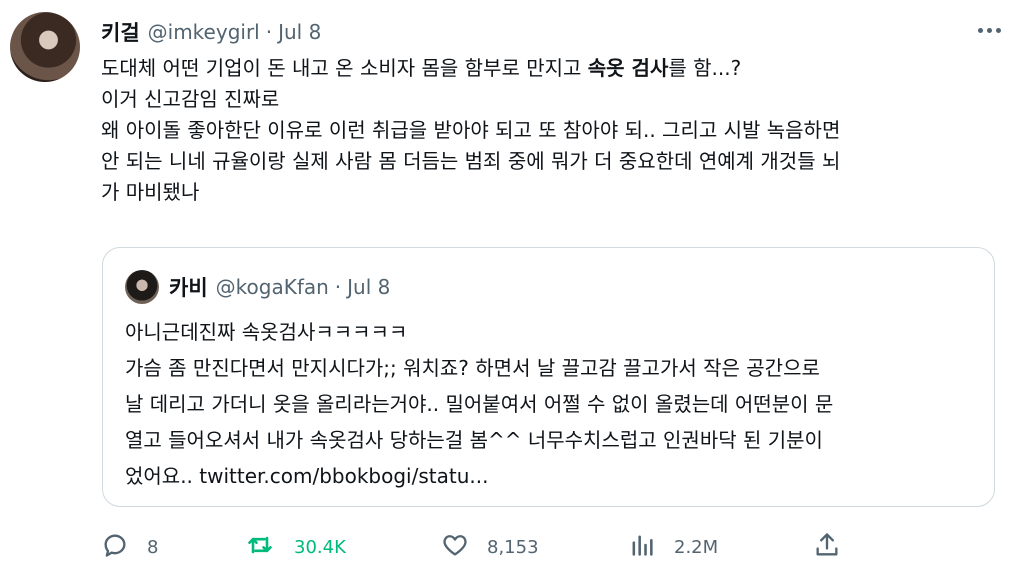 The width and height of the screenshot is (1024, 576). I want to click on display-name: 키걸, so click(120, 32).